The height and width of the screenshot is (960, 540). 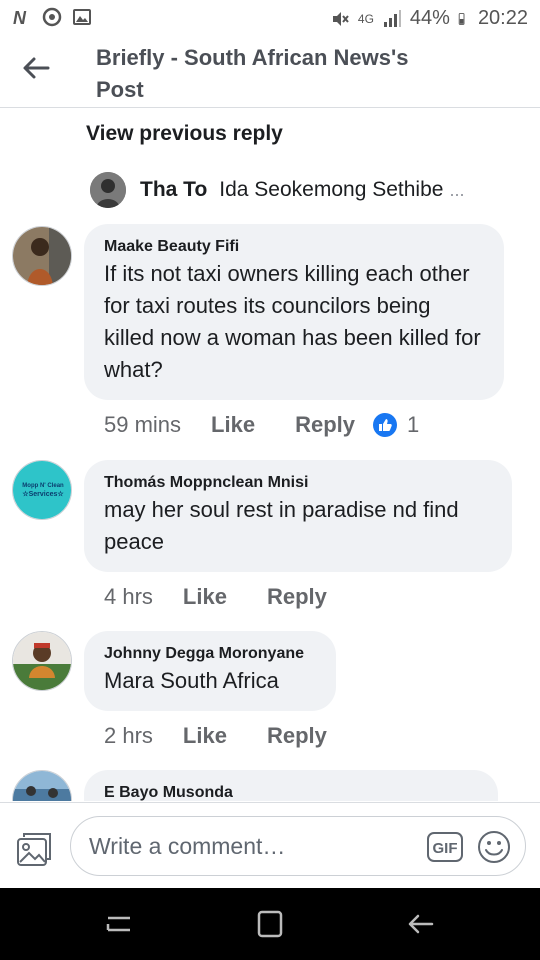 I want to click on home-icon, so click(x=270, y=924).